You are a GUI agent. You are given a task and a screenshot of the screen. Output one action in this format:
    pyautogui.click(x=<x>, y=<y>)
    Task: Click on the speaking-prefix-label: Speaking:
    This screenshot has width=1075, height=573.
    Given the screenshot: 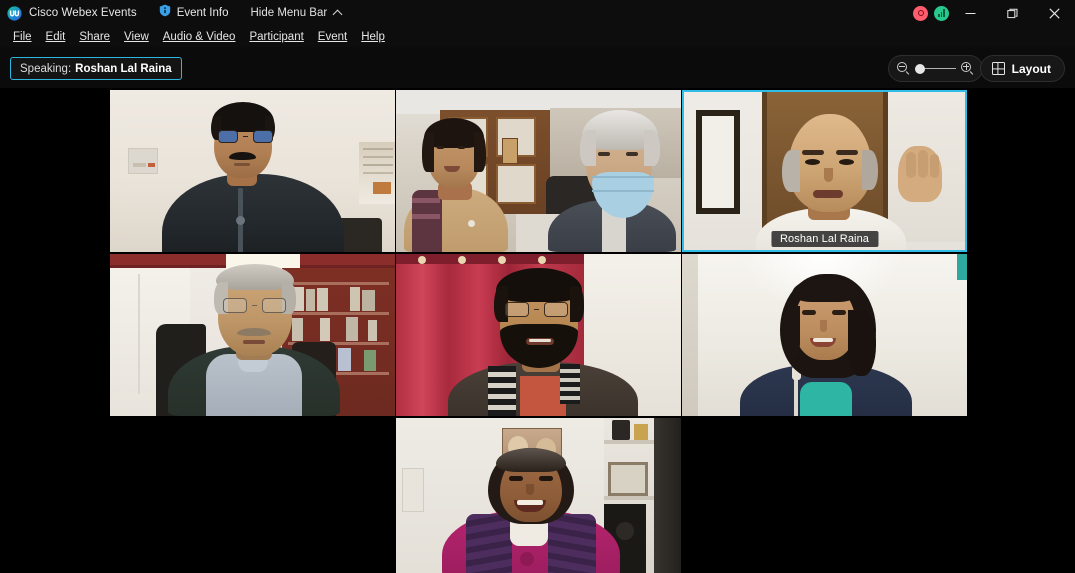 What is the action you would take?
    pyautogui.click(x=46, y=68)
    